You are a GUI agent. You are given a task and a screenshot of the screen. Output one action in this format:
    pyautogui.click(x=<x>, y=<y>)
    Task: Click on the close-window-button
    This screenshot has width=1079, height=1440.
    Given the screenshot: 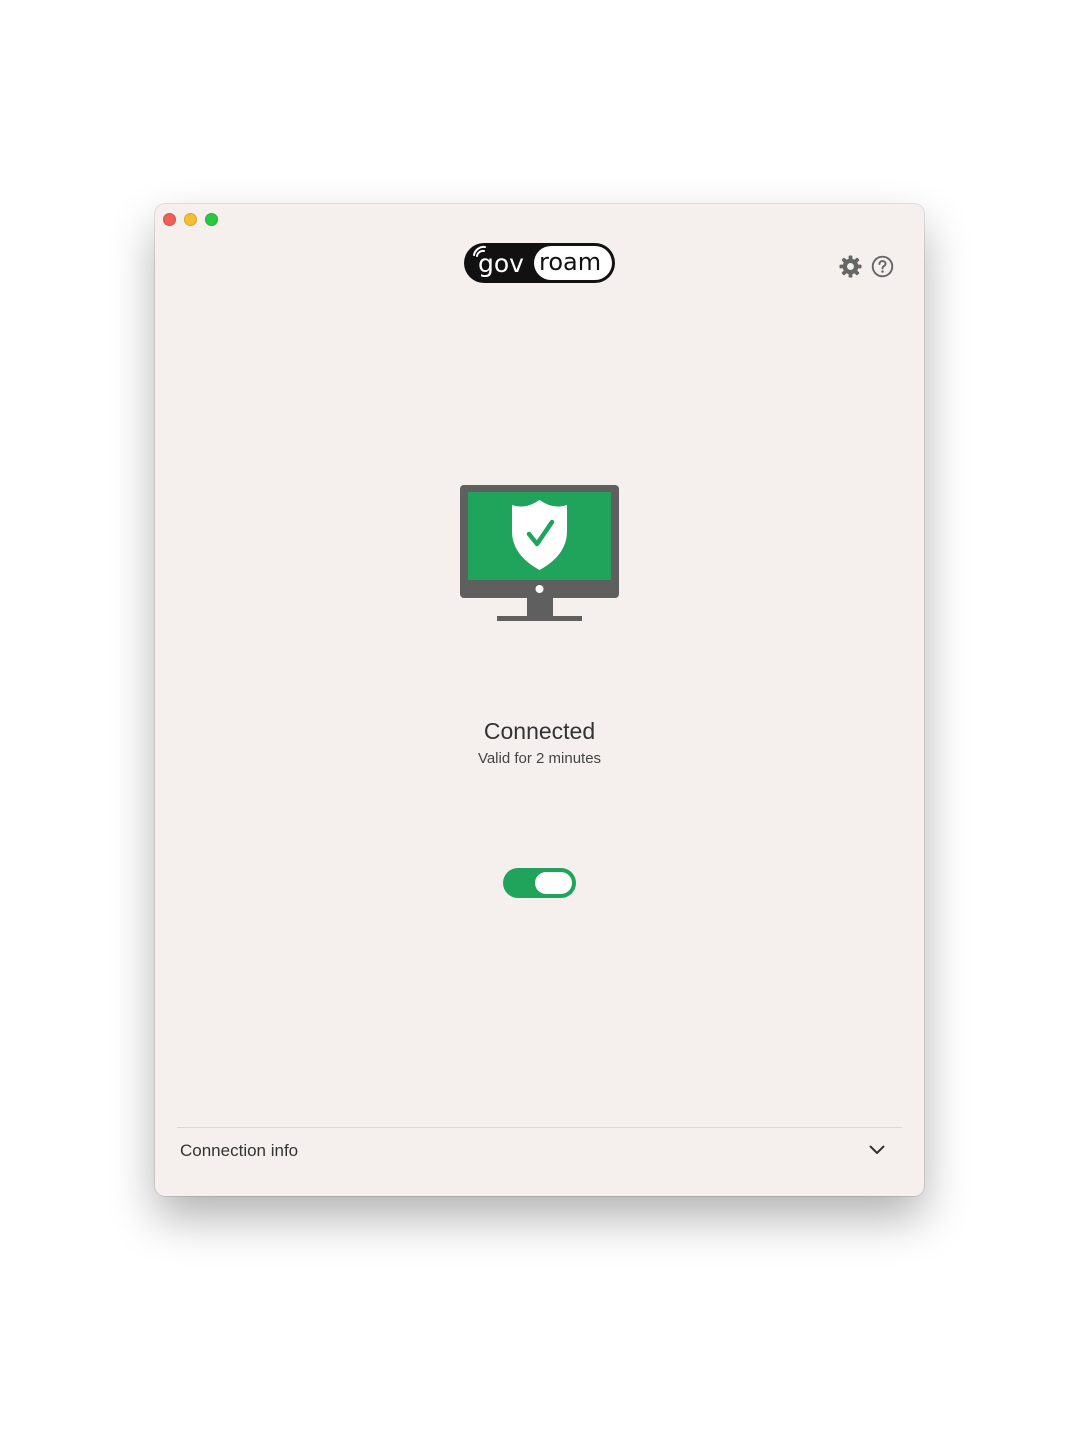 What is the action you would take?
    pyautogui.click(x=169, y=219)
    